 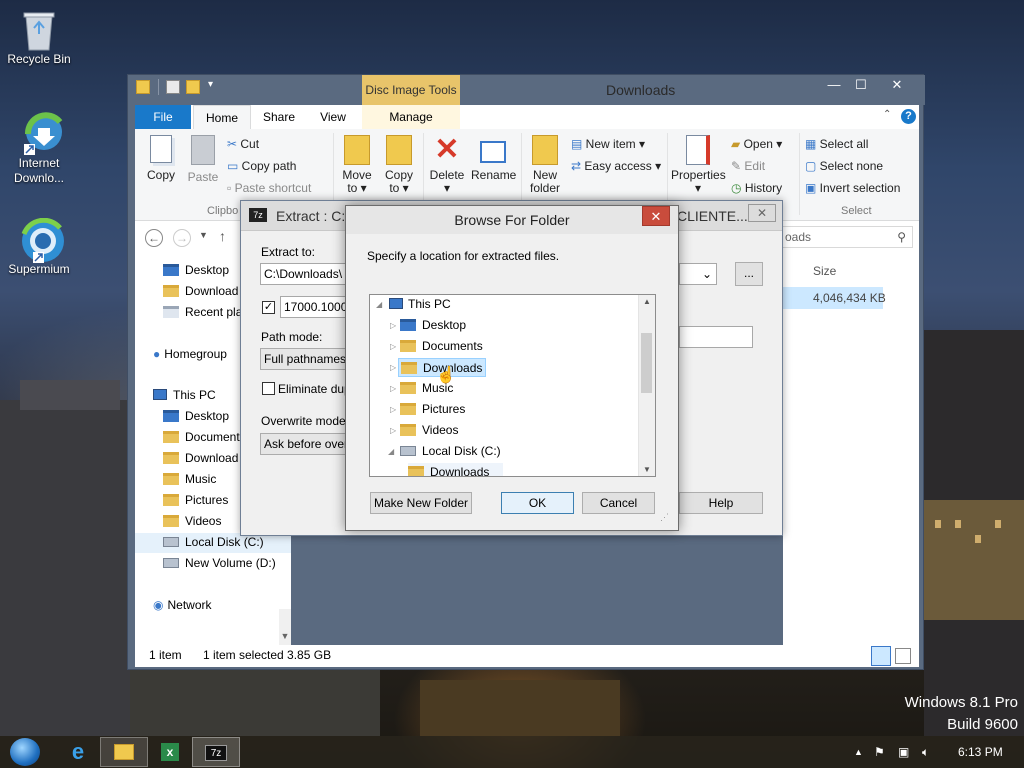 What do you see at coordinates (824, 271) in the screenshot?
I see `column-header-size: Size` at bounding box center [824, 271].